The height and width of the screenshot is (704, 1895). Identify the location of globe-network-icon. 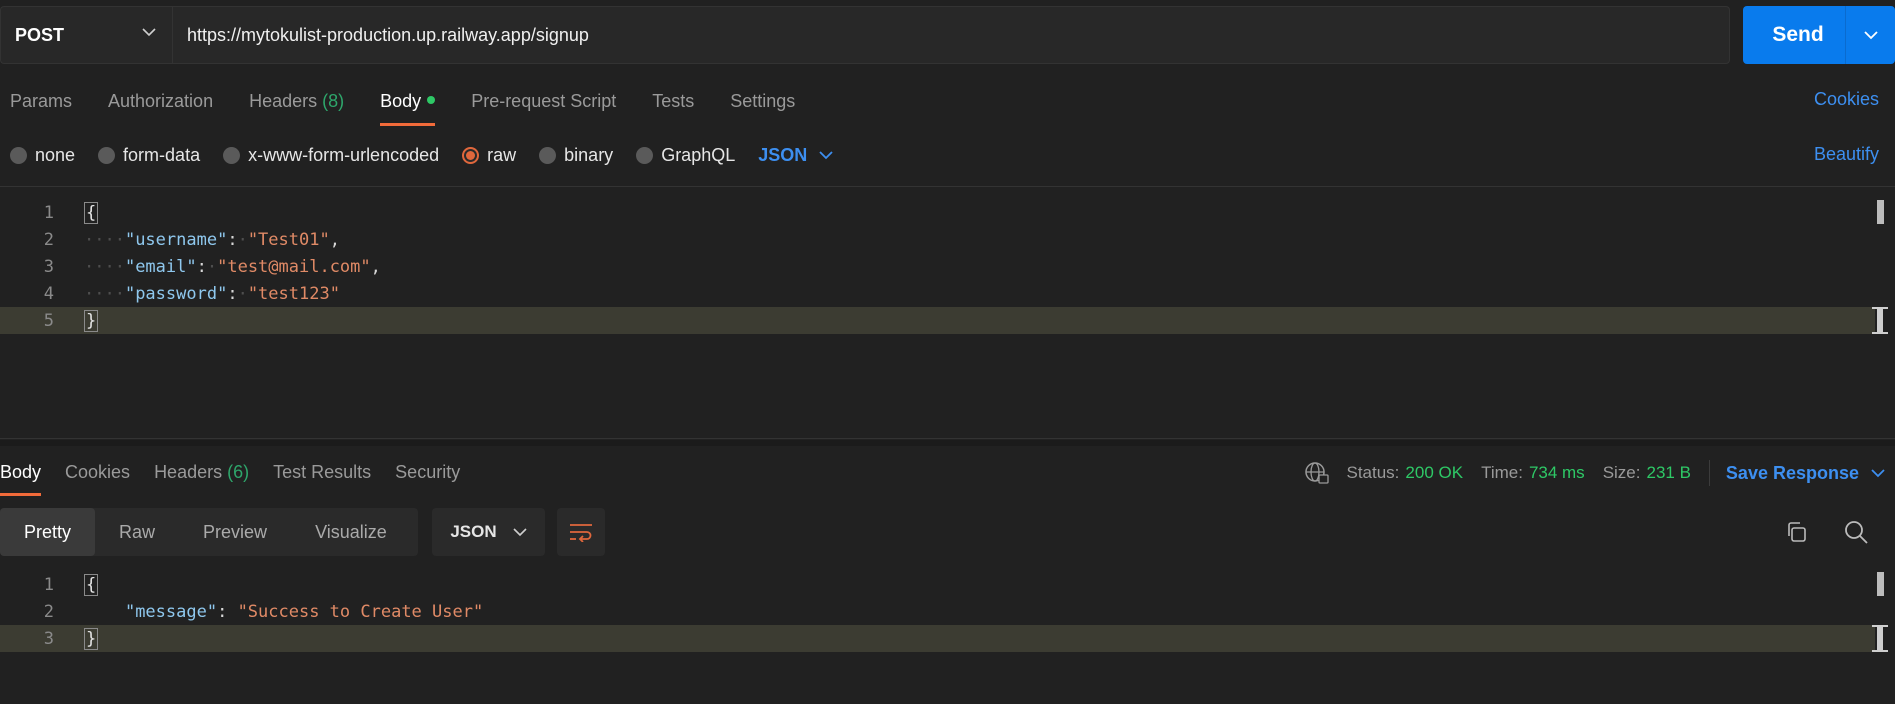
(1317, 473).